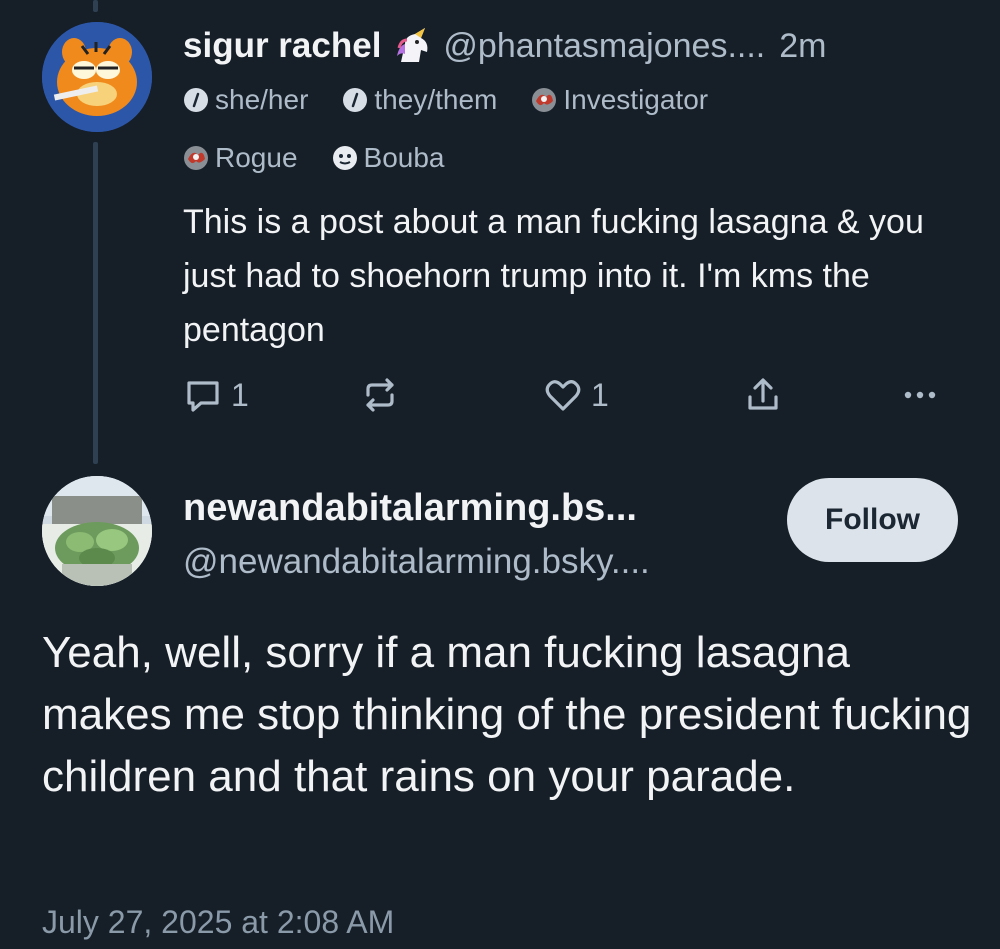  I want to click on repost-button, so click(380, 395).